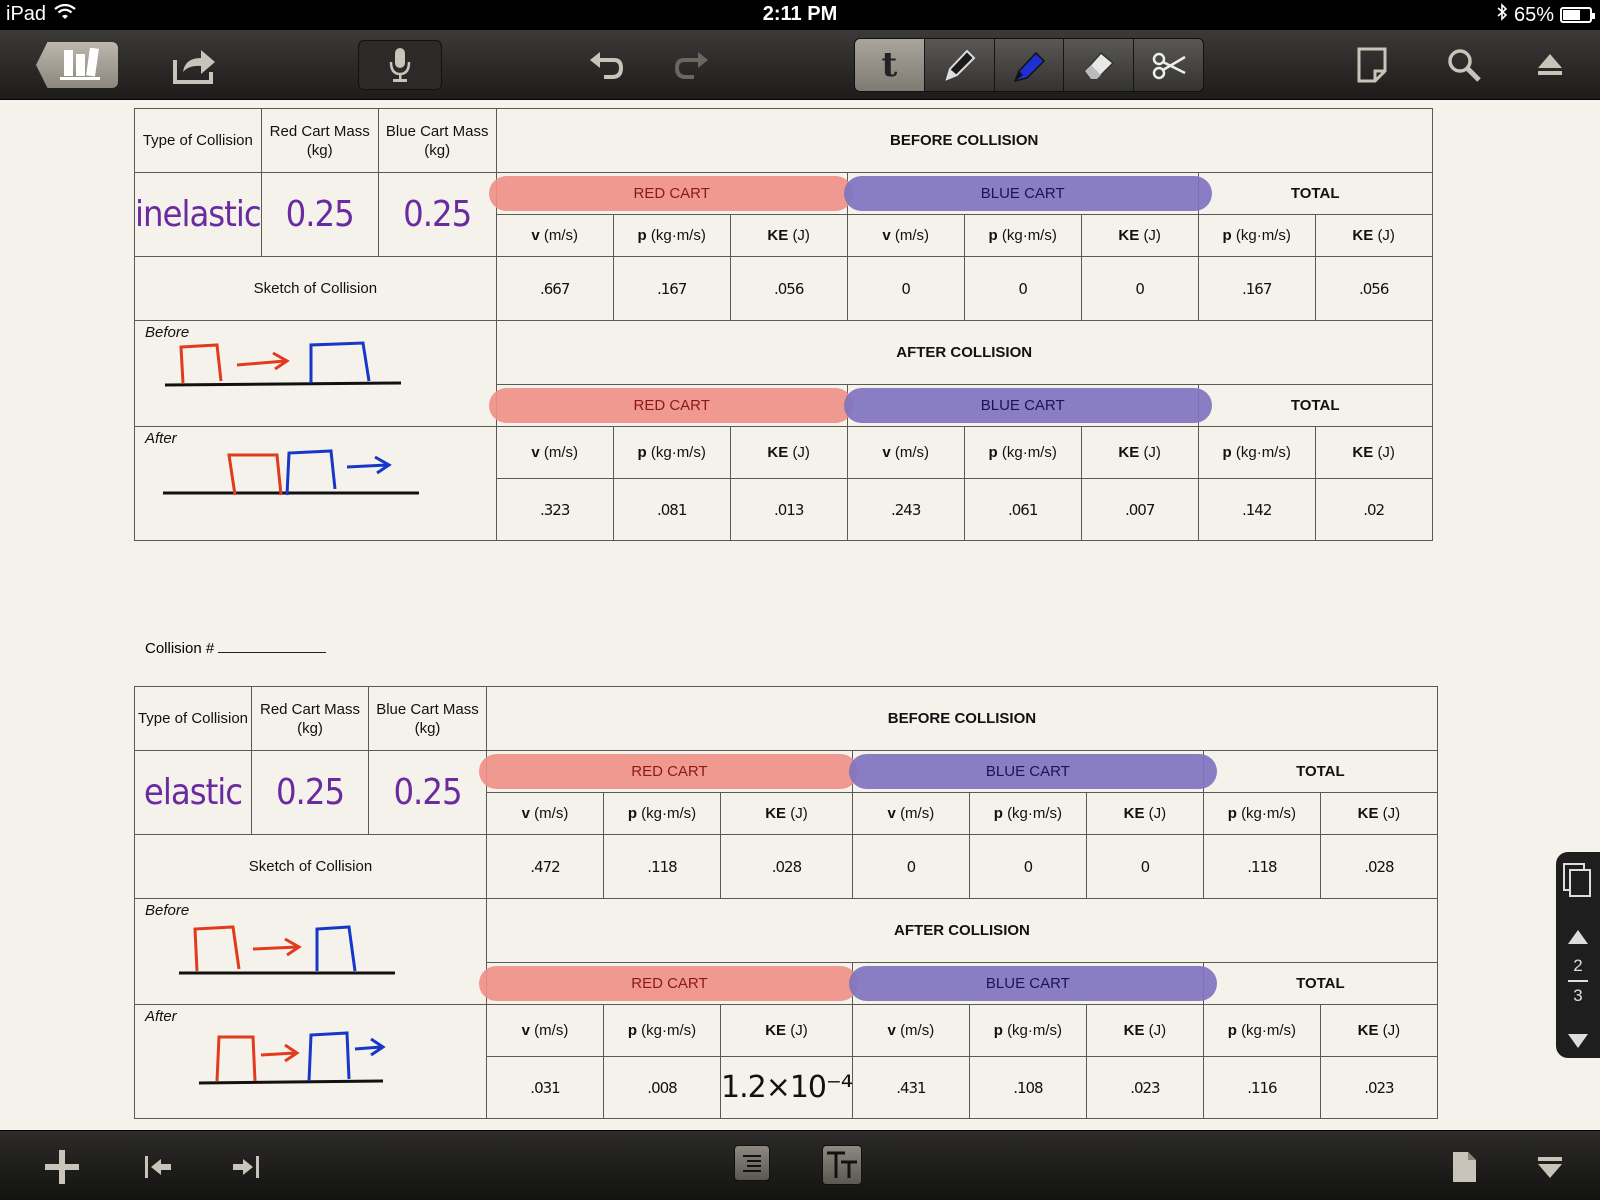 This screenshot has width=1600, height=1200. I want to click on blue-cart-header: BLUE CART, so click(1032, 771).